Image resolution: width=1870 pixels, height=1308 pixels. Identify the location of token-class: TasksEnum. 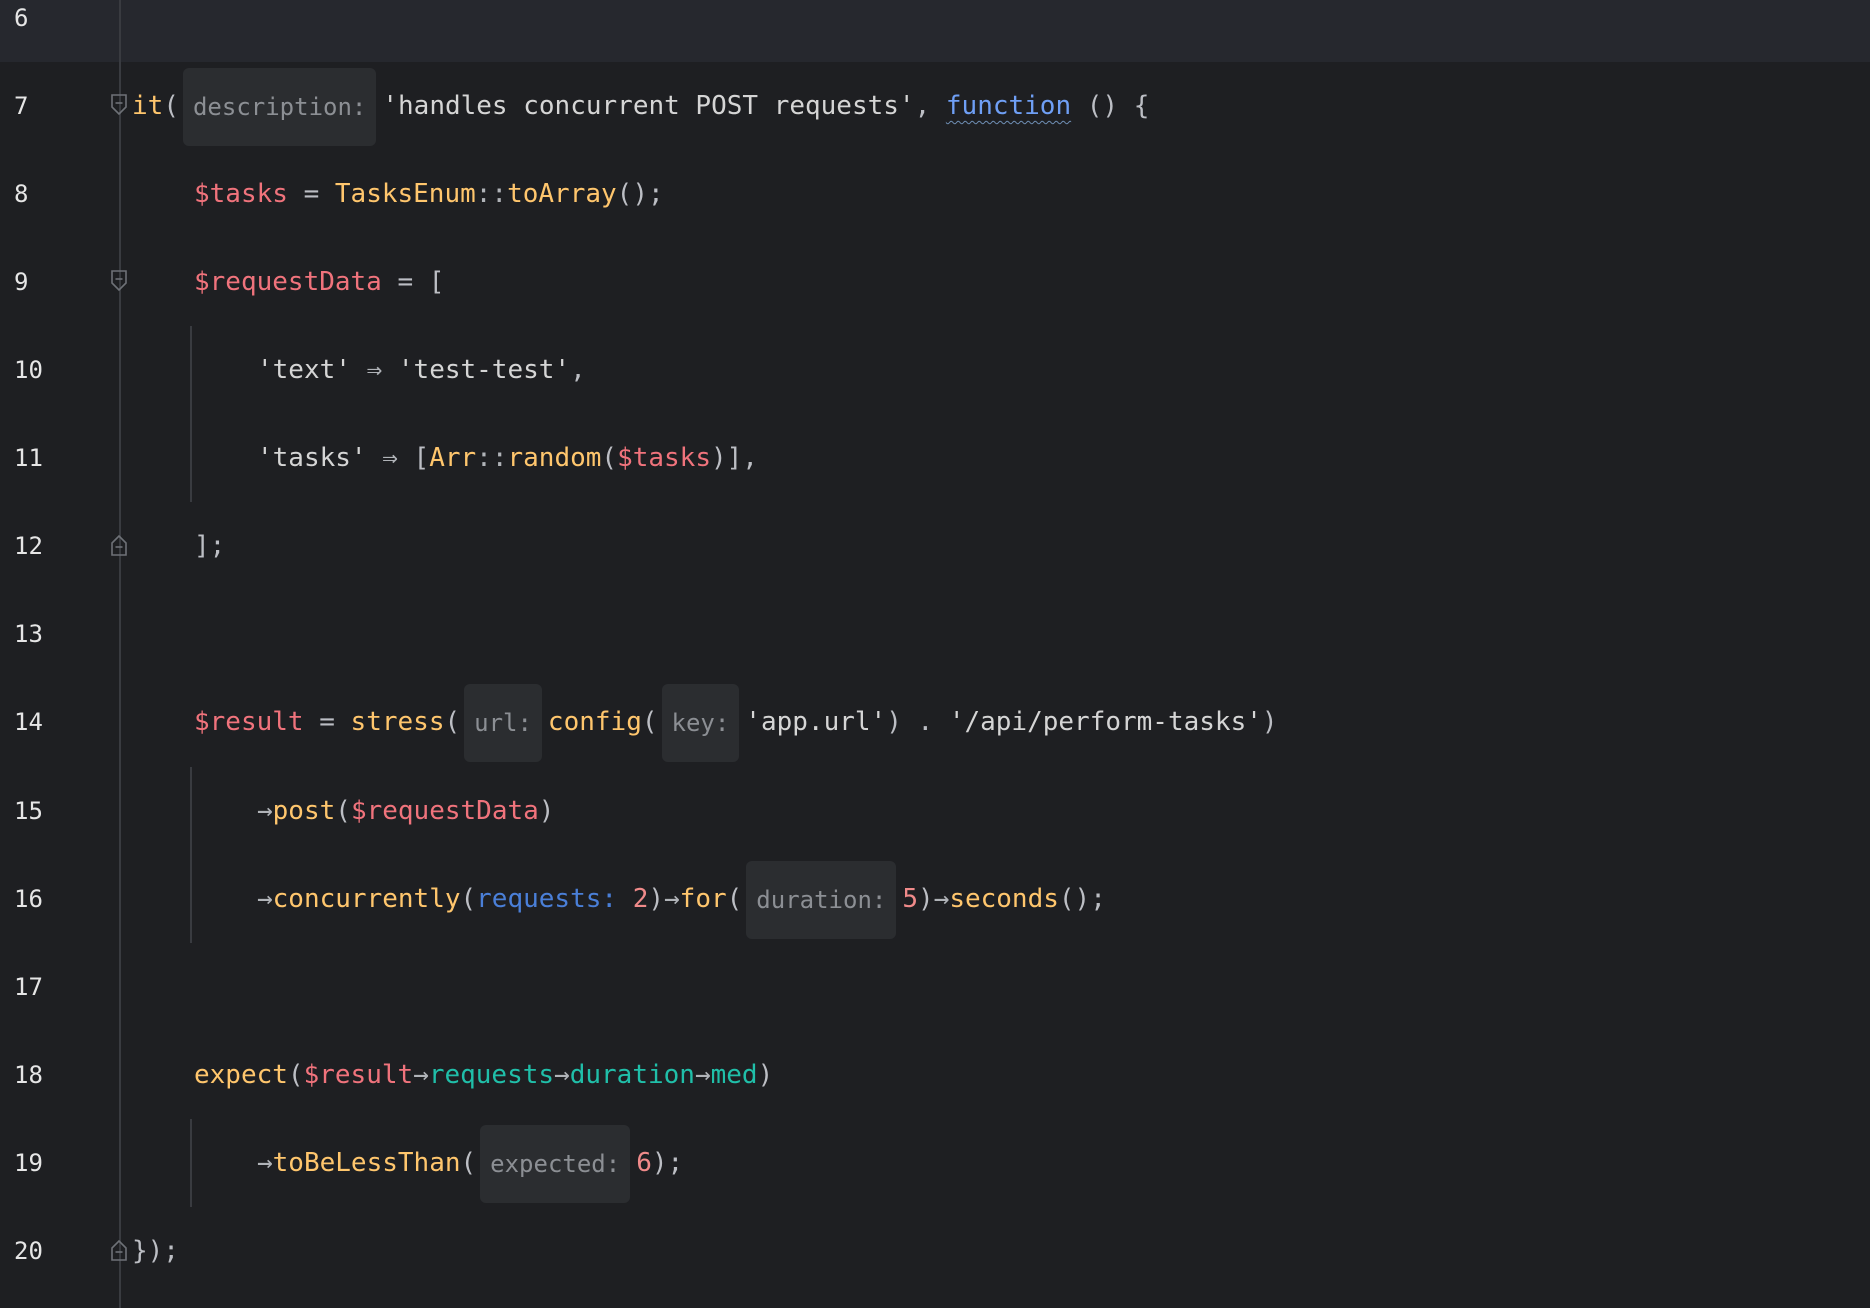
(405, 194).